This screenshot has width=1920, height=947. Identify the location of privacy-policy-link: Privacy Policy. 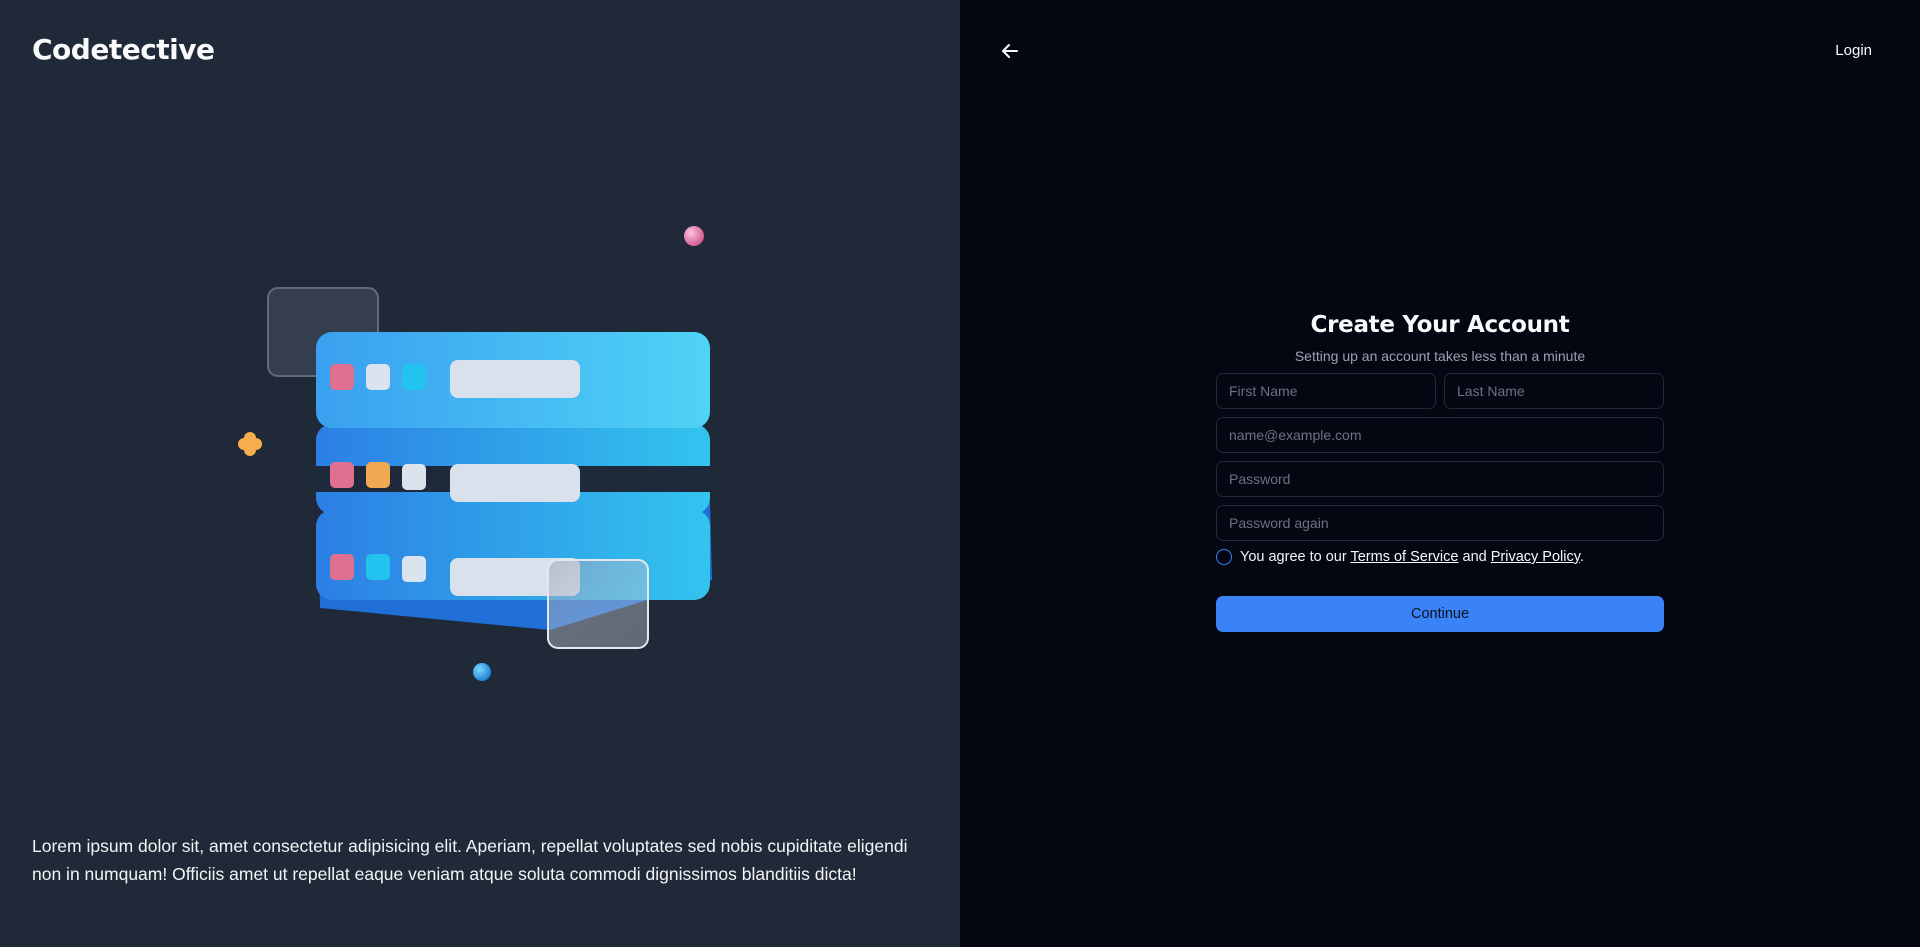
(1535, 557).